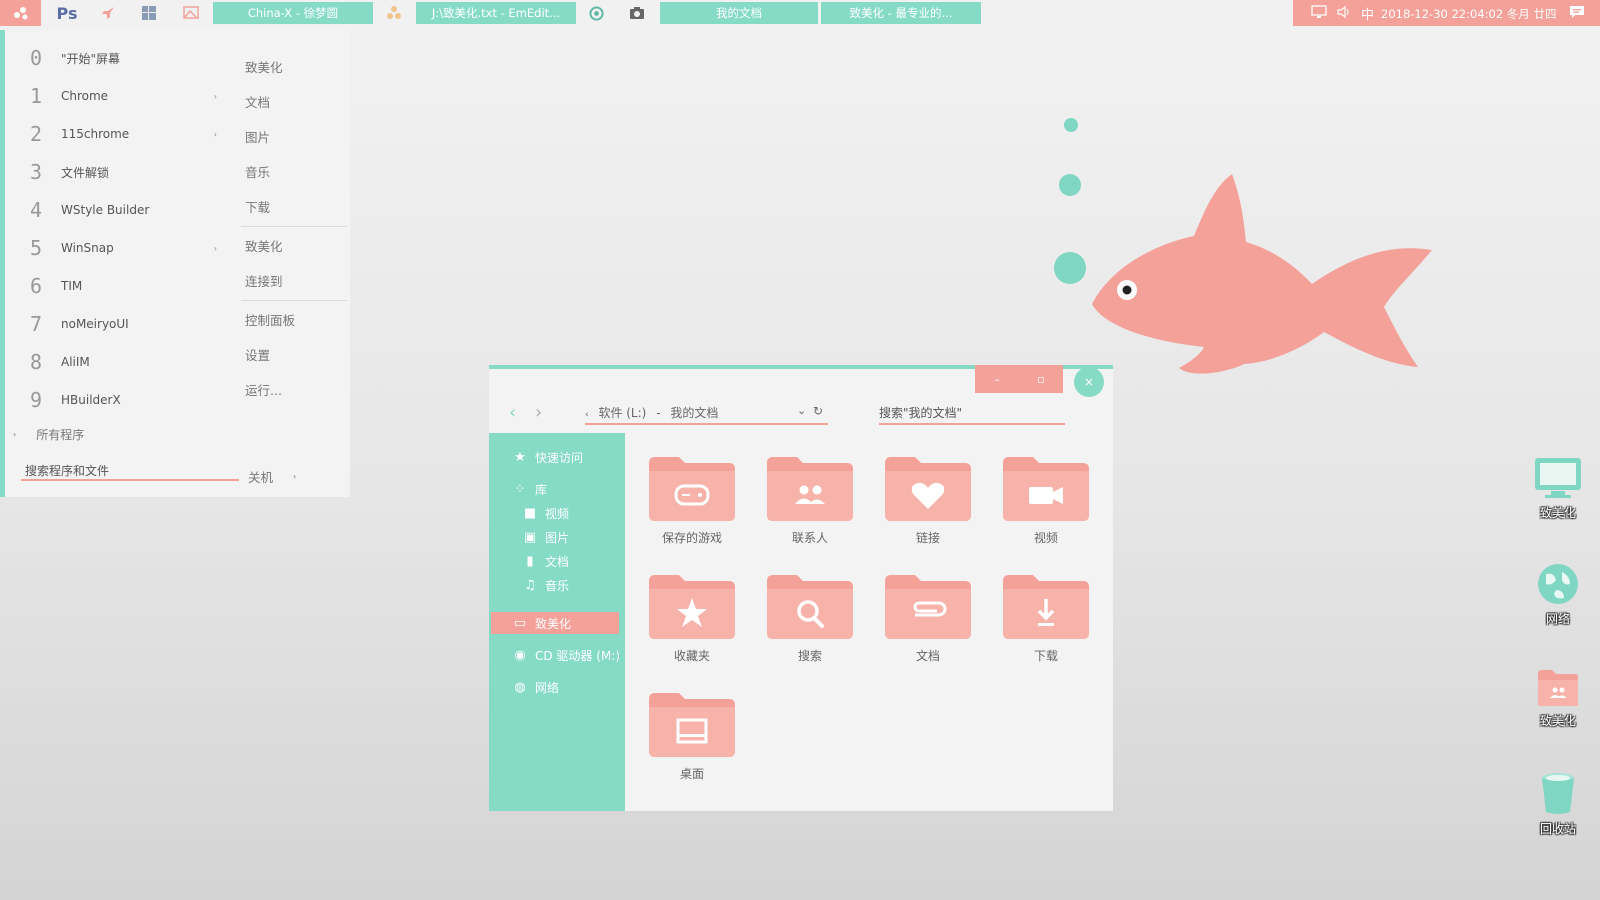 The image size is (1600, 900). Describe the element at coordinates (810, 607) in the screenshot. I see `magnifier-icon` at that location.